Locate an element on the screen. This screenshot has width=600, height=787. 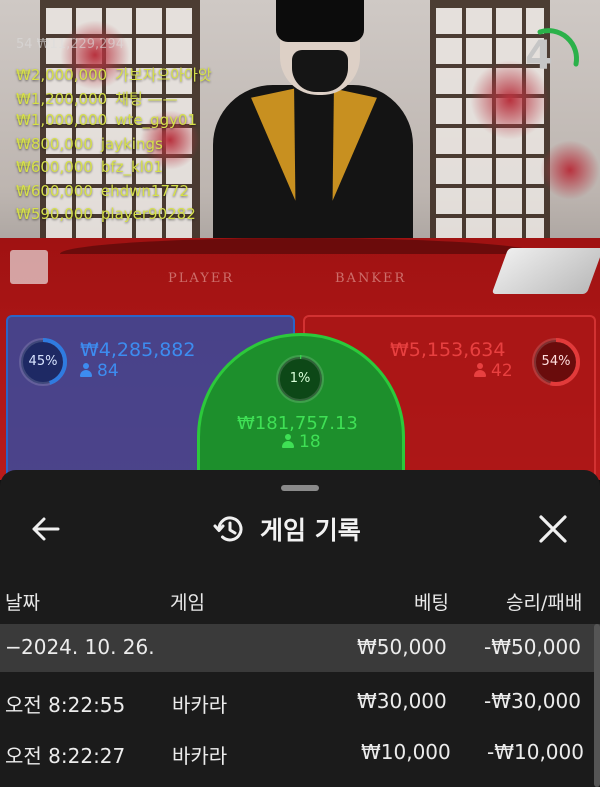
row-bet: ₩30,000 is located at coordinates (402, 701).